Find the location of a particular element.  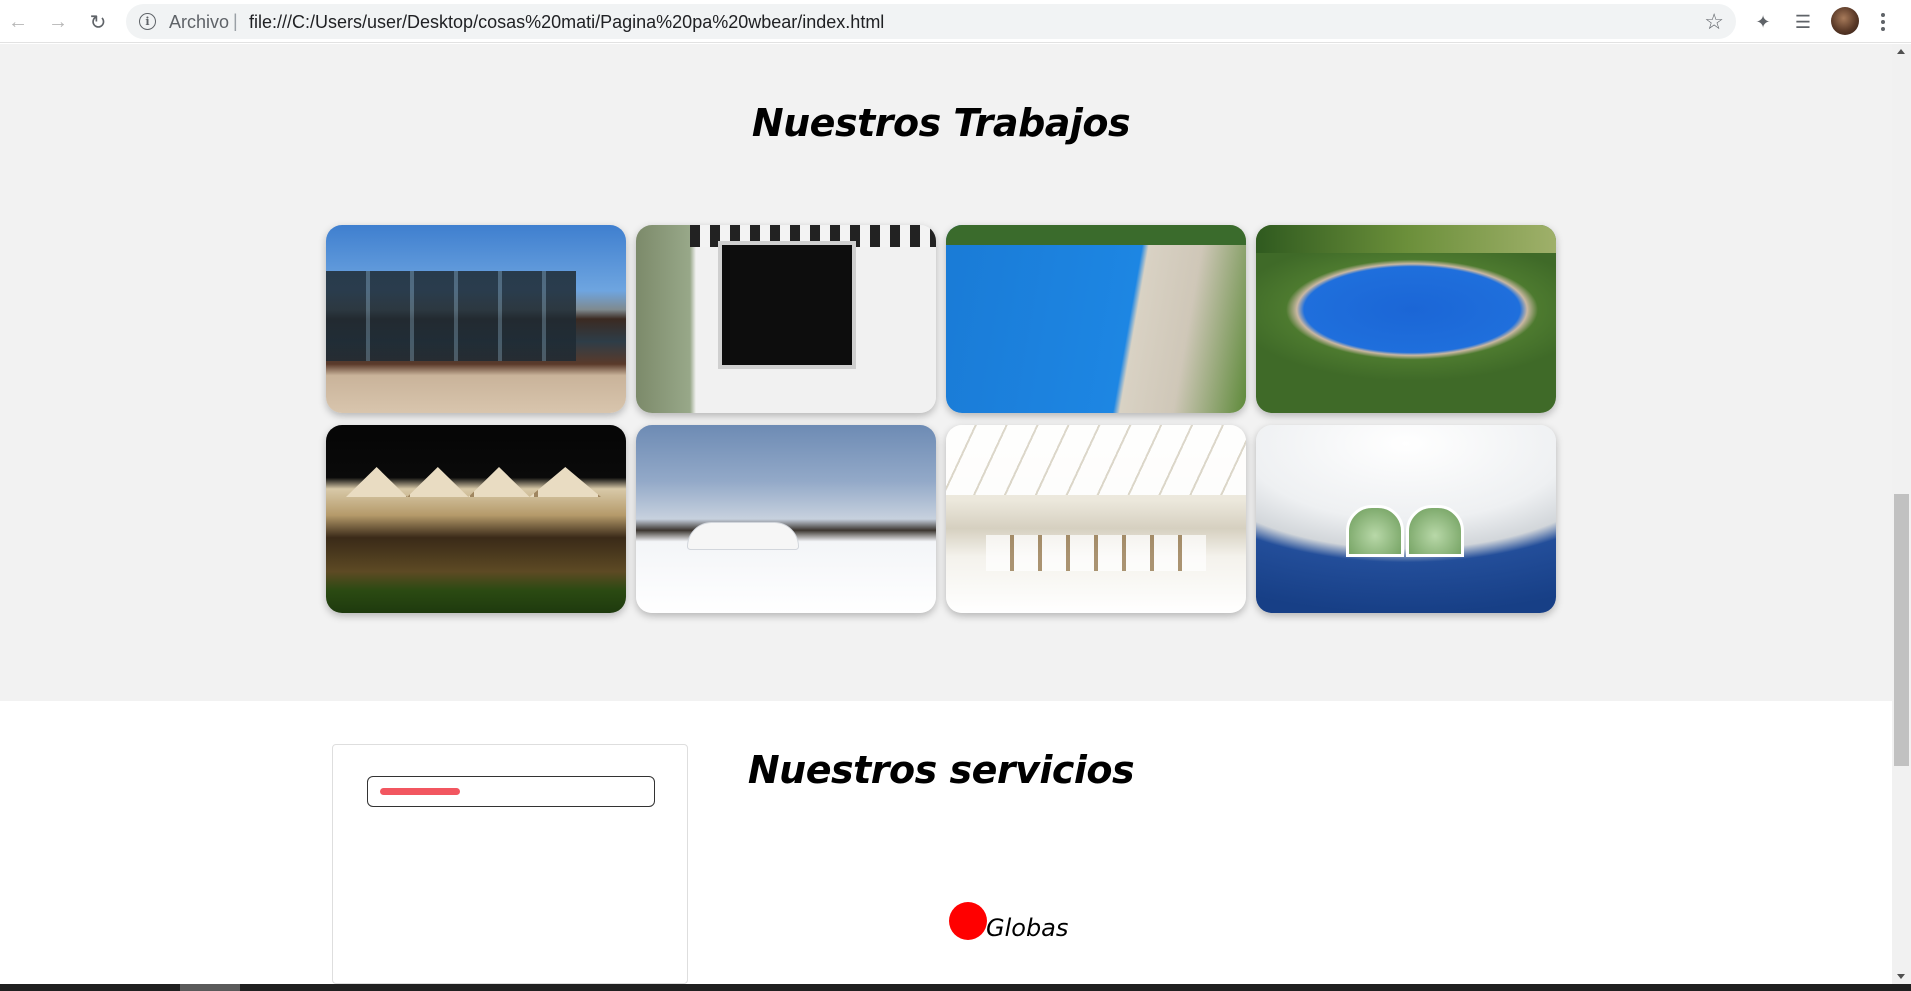

globe-dot-icon is located at coordinates (968, 921).